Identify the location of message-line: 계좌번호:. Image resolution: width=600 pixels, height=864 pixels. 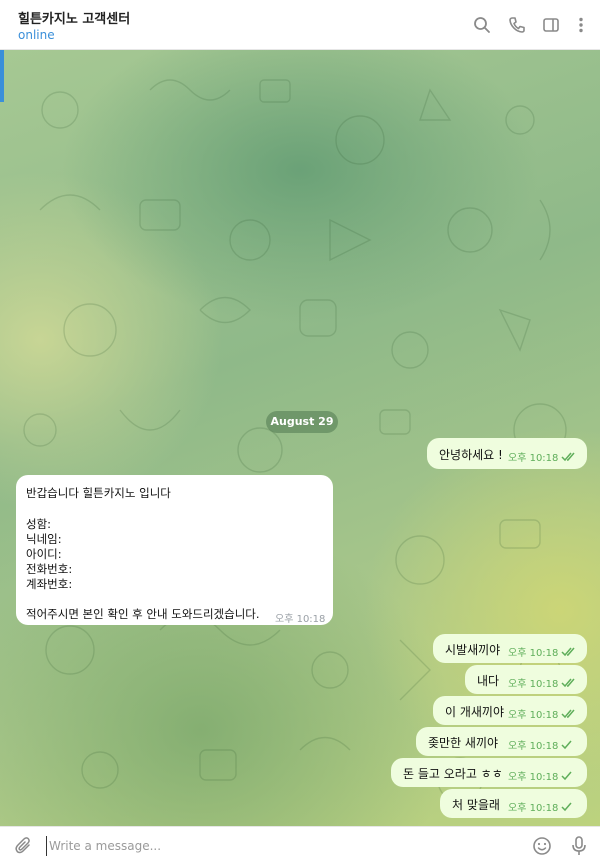
(49, 584).